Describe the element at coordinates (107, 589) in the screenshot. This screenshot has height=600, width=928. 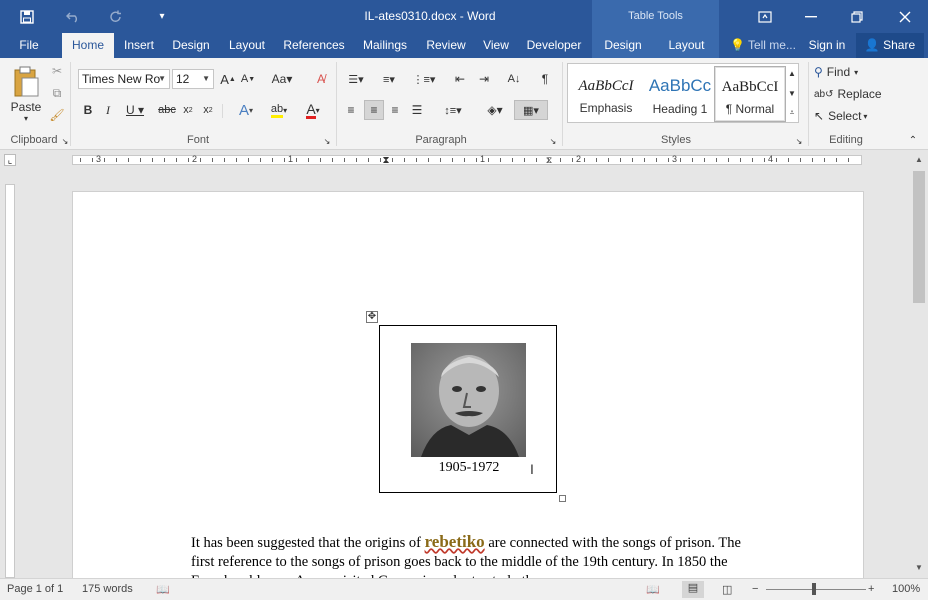
I see `word-count: 175 words` at that location.